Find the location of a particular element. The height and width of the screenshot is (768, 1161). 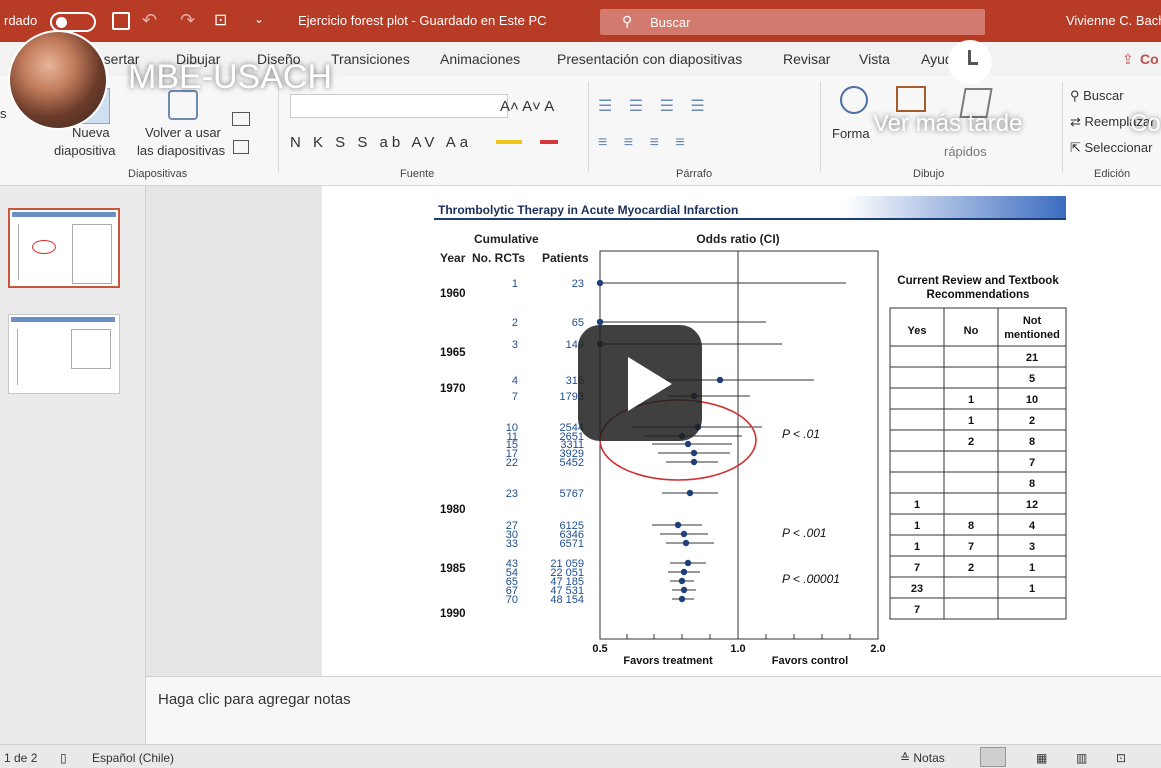

col-patients-label: Patients is located at coordinates (565, 258).